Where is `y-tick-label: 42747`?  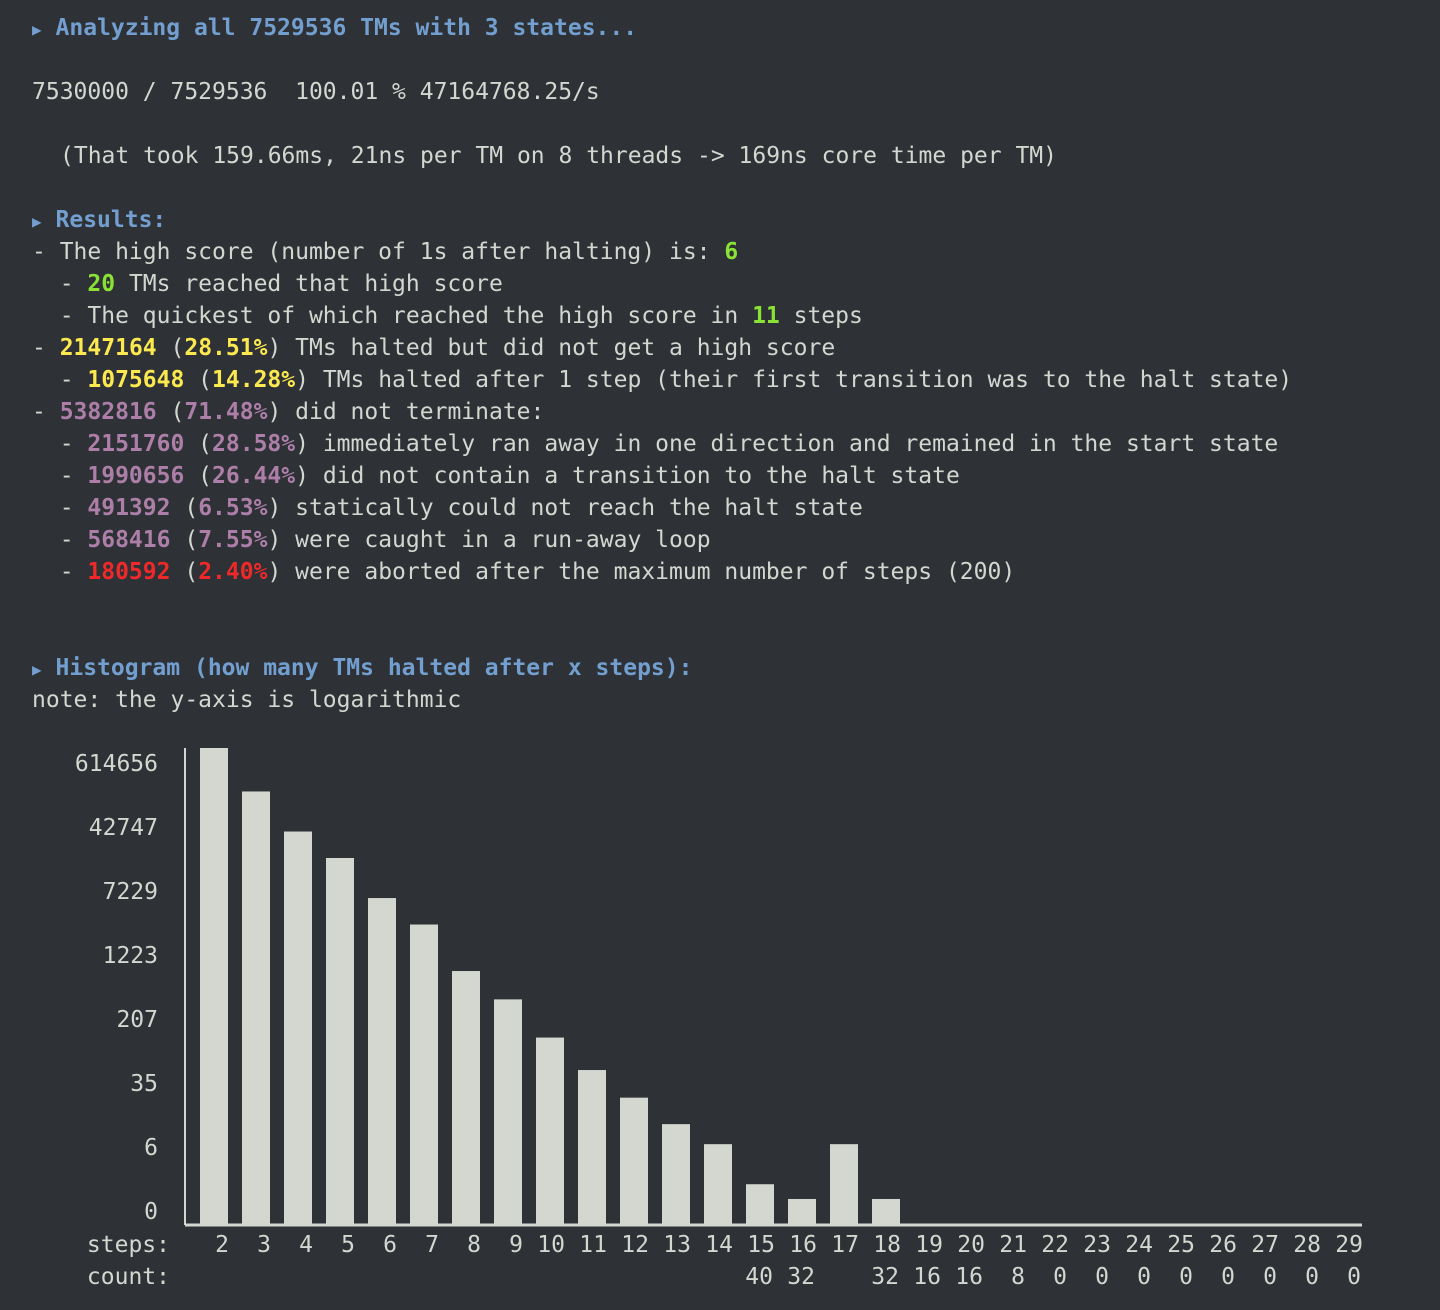 y-tick-label: 42747 is located at coordinates (123, 828).